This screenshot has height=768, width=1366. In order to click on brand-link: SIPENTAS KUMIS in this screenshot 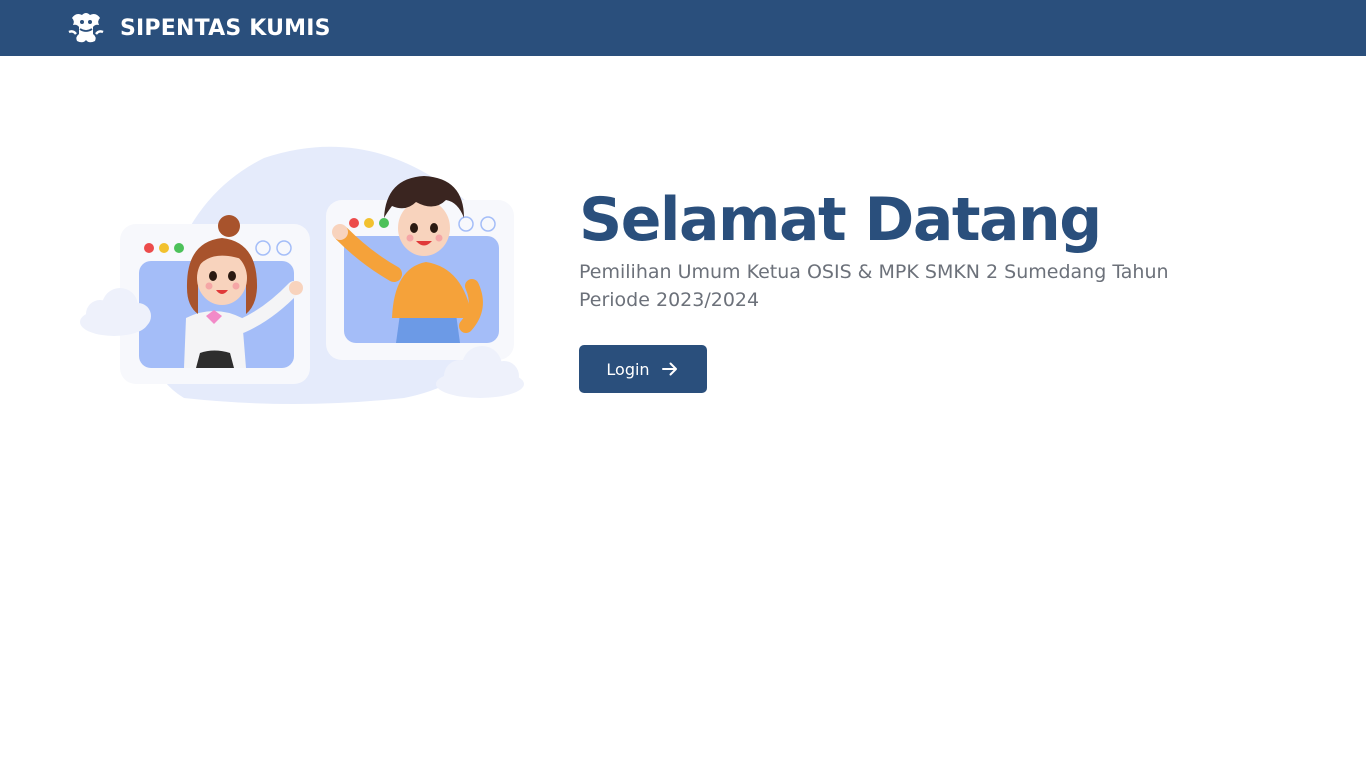, I will do `click(198, 28)`.